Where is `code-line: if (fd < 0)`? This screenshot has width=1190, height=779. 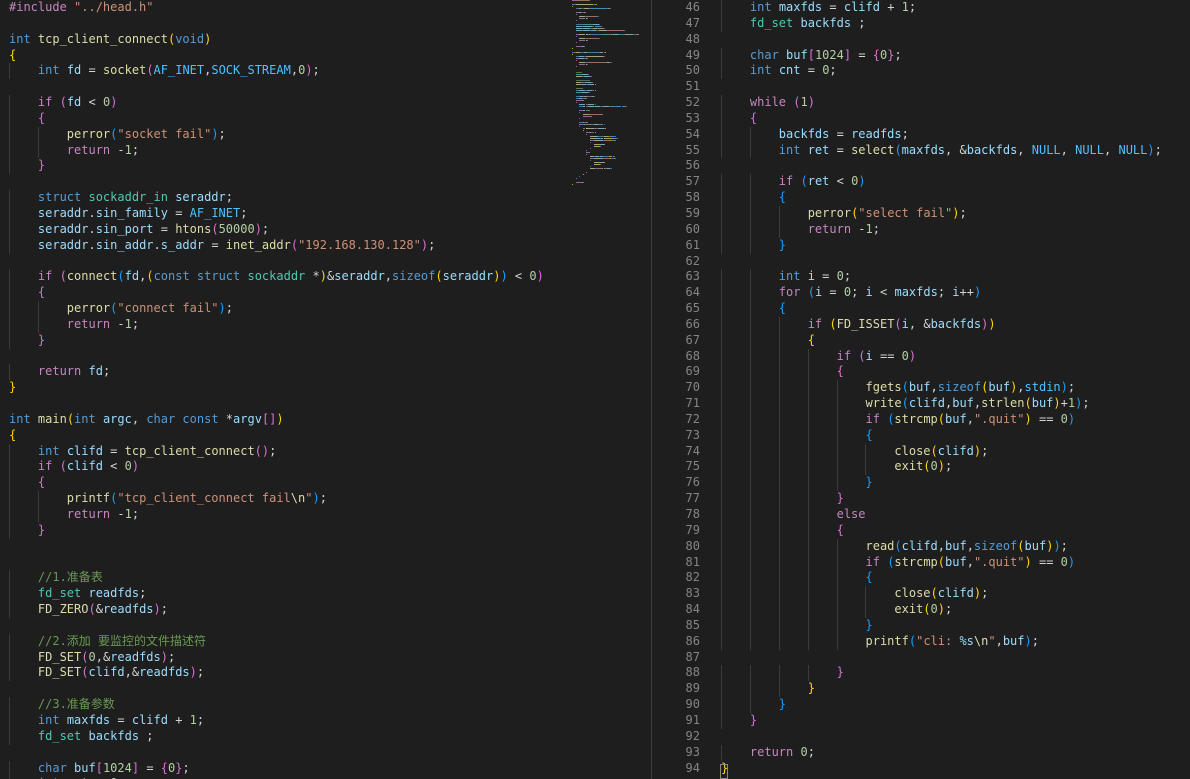 code-line: if (fd < 0) is located at coordinates (276, 103).